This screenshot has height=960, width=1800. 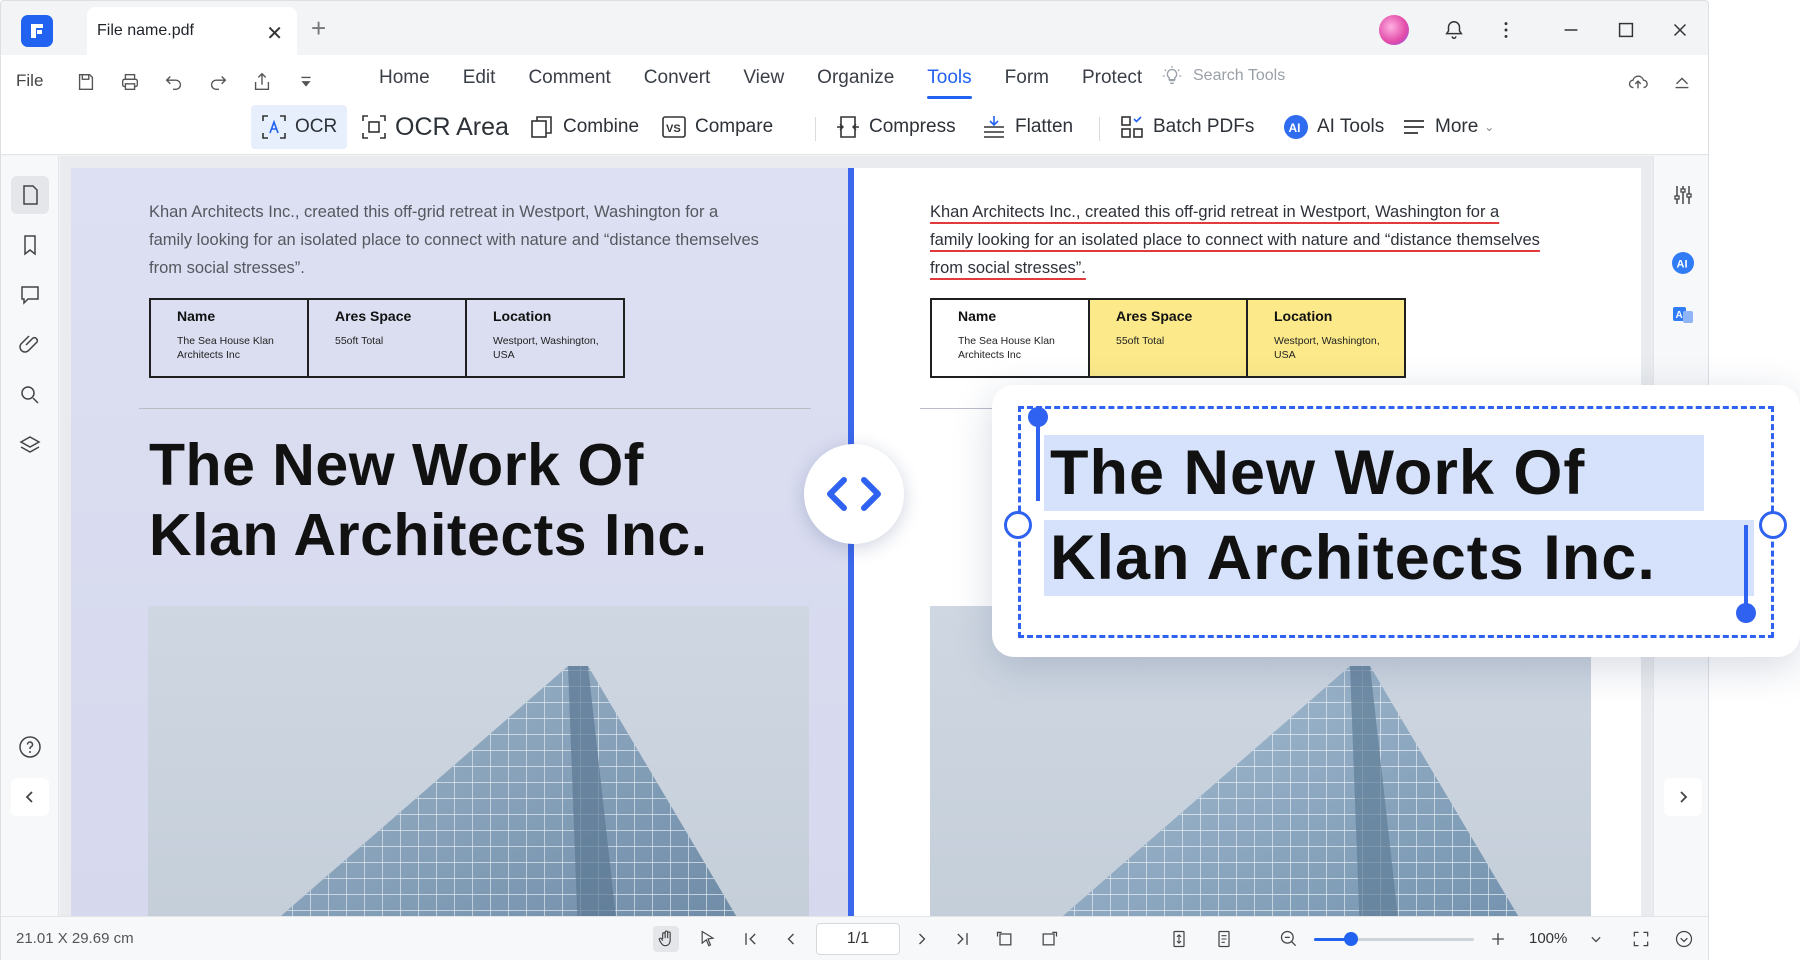 What do you see at coordinates (29, 81) in the screenshot?
I see `file-menu: File` at bounding box center [29, 81].